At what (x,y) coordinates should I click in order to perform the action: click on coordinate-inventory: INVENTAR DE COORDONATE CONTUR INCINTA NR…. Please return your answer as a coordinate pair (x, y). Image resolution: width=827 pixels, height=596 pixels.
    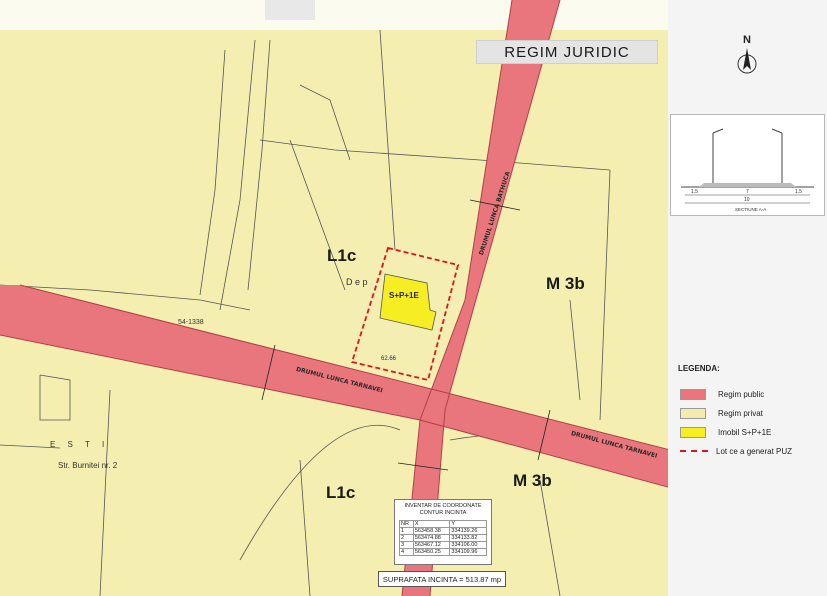
    Looking at the image, I should click on (443, 532).